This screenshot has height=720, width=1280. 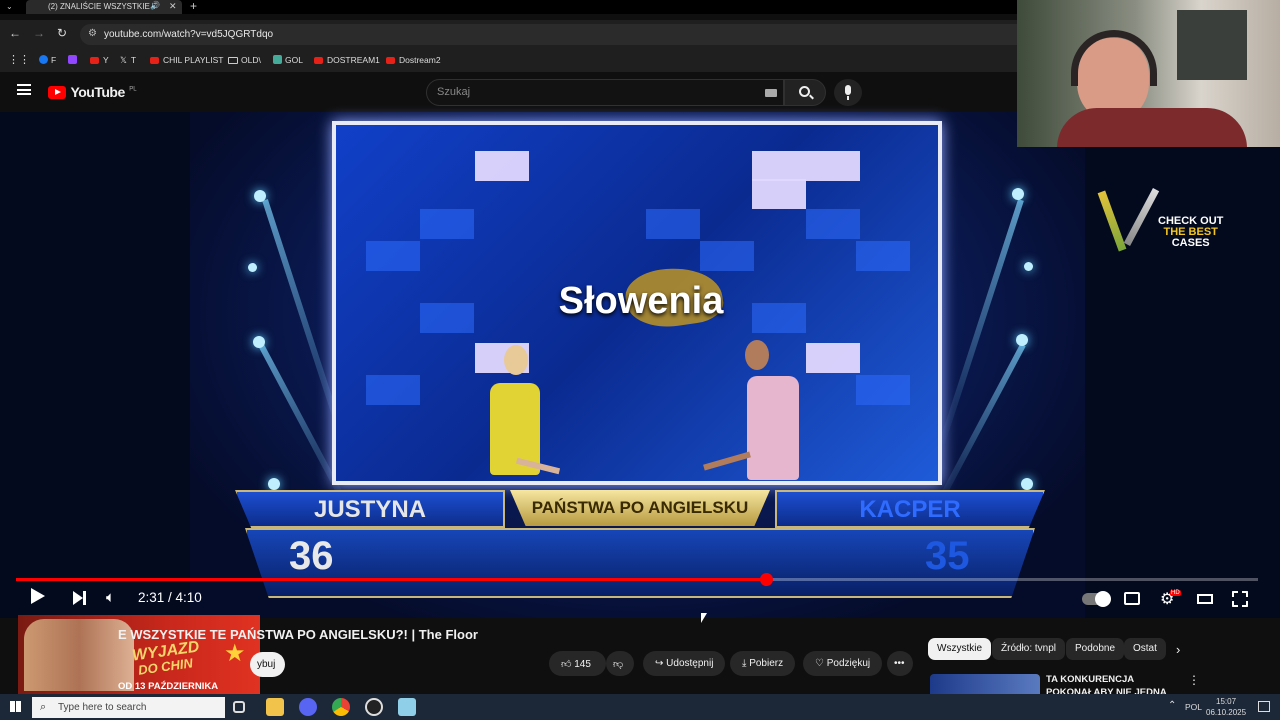 What do you see at coordinates (684, 663) in the screenshot?
I see `share-button: ↪ Udostępnij` at bounding box center [684, 663].